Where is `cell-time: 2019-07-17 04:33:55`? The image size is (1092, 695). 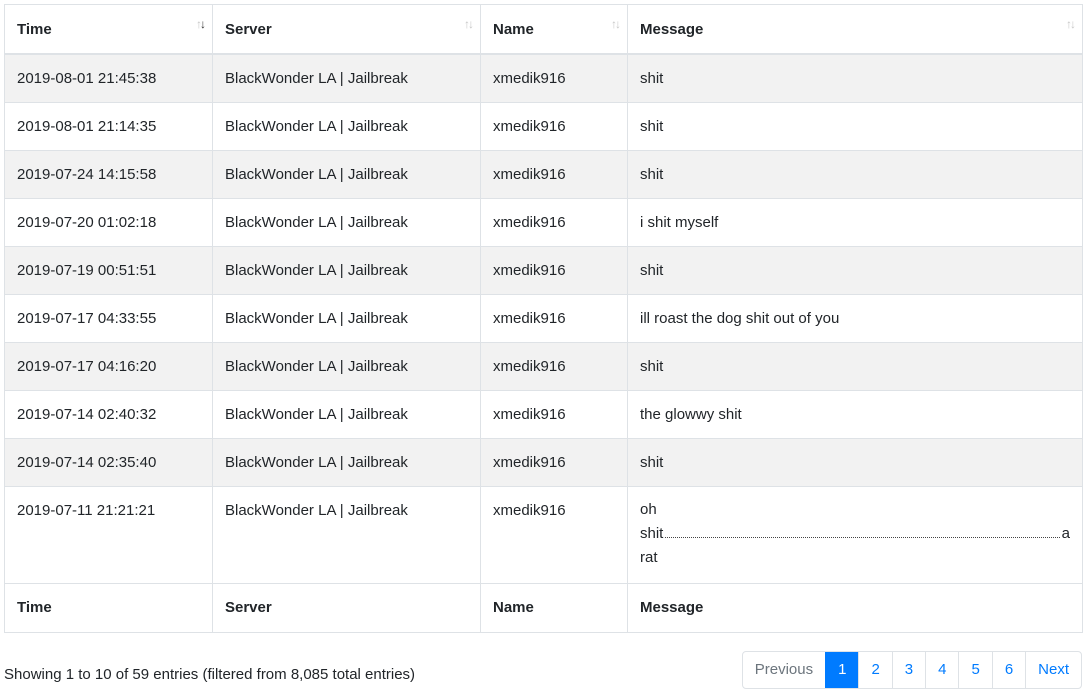 cell-time: 2019-07-17 04:33:55 is located at coordinates (108, 318).